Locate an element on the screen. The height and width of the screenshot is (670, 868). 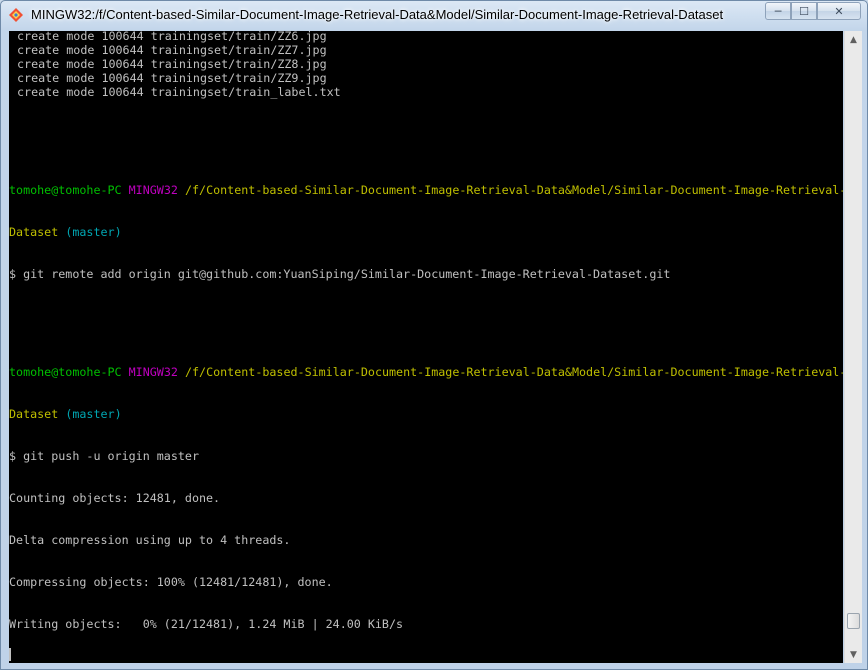
created-file-path: trainingset/train_label.txt is located at coordinates (245, 92).